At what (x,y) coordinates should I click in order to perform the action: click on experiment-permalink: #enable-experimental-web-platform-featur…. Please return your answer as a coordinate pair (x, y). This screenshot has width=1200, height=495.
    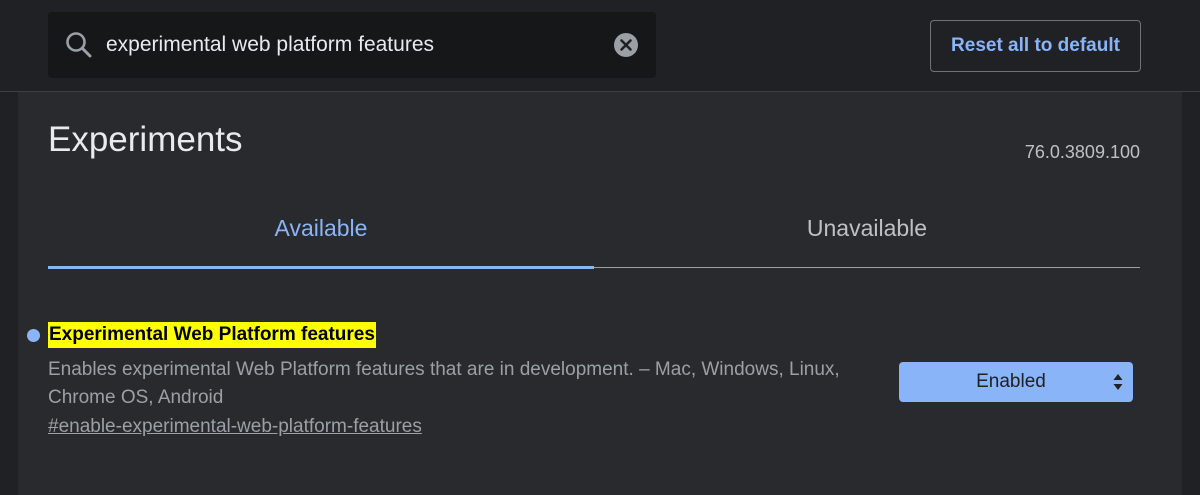
    Looking at the image, I should click on (235, 427).